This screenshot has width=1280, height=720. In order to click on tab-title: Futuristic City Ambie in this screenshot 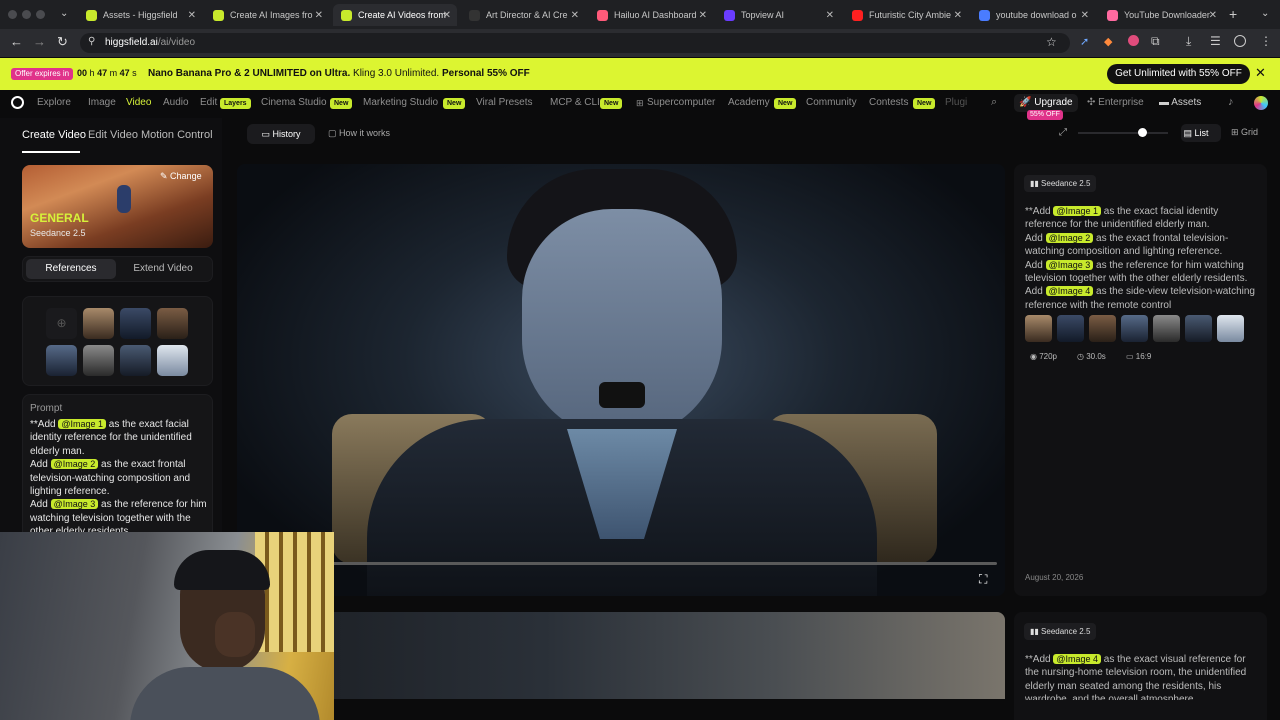, I will do `click(910, 15)`.